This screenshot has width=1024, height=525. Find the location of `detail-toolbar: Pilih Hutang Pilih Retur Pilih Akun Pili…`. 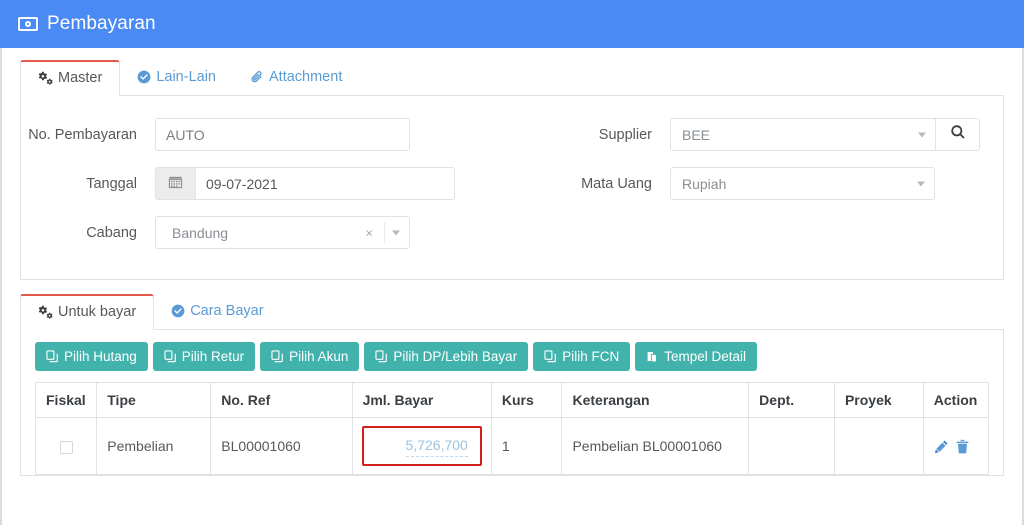

detail-toolbar: Pilih Hutang Pilih Retur Pilih Akun Pili… is located at coordinates (512, 356).